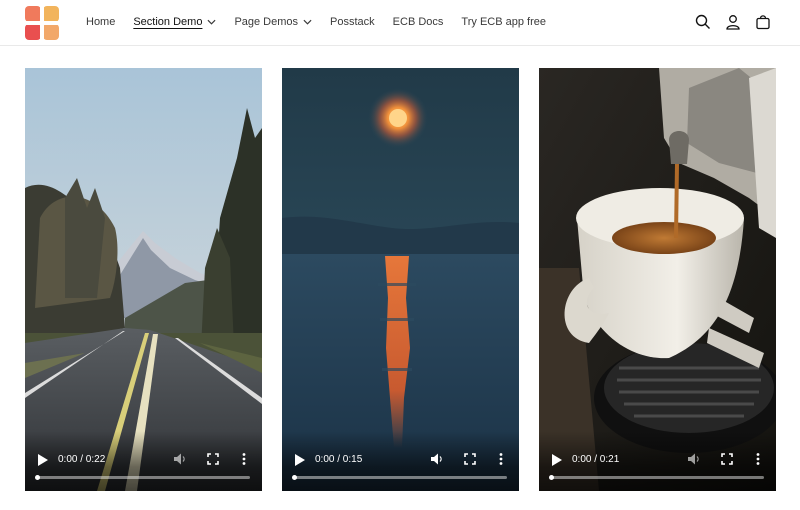 This screenshot has width=800, height=510. What do you see at coordinates (763, 22) in the screenshot?
I see `cart-icon` at bounding box center [763, 22].